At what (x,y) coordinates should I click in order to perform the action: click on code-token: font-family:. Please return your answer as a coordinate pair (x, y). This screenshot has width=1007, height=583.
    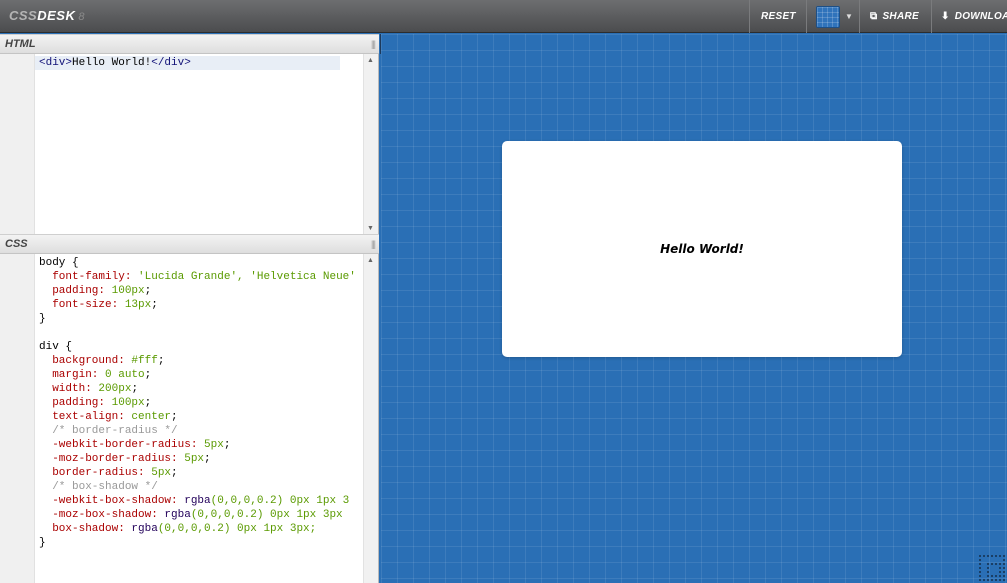
    Looking at the image, I should click on (89, 277).